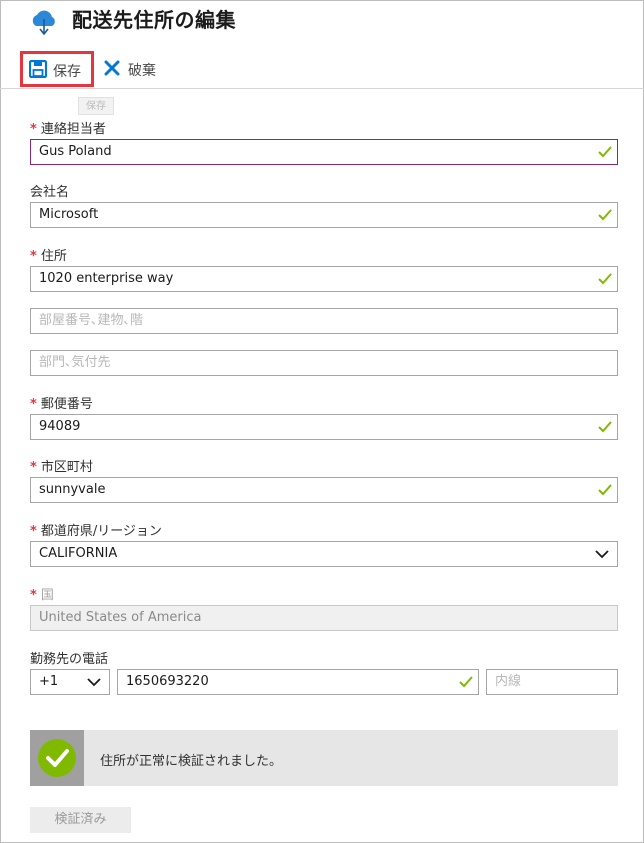 The height and width of the screenshot is (843, 644). I want to click on address-line3-input: 部門､気付先, so click(324, 363).